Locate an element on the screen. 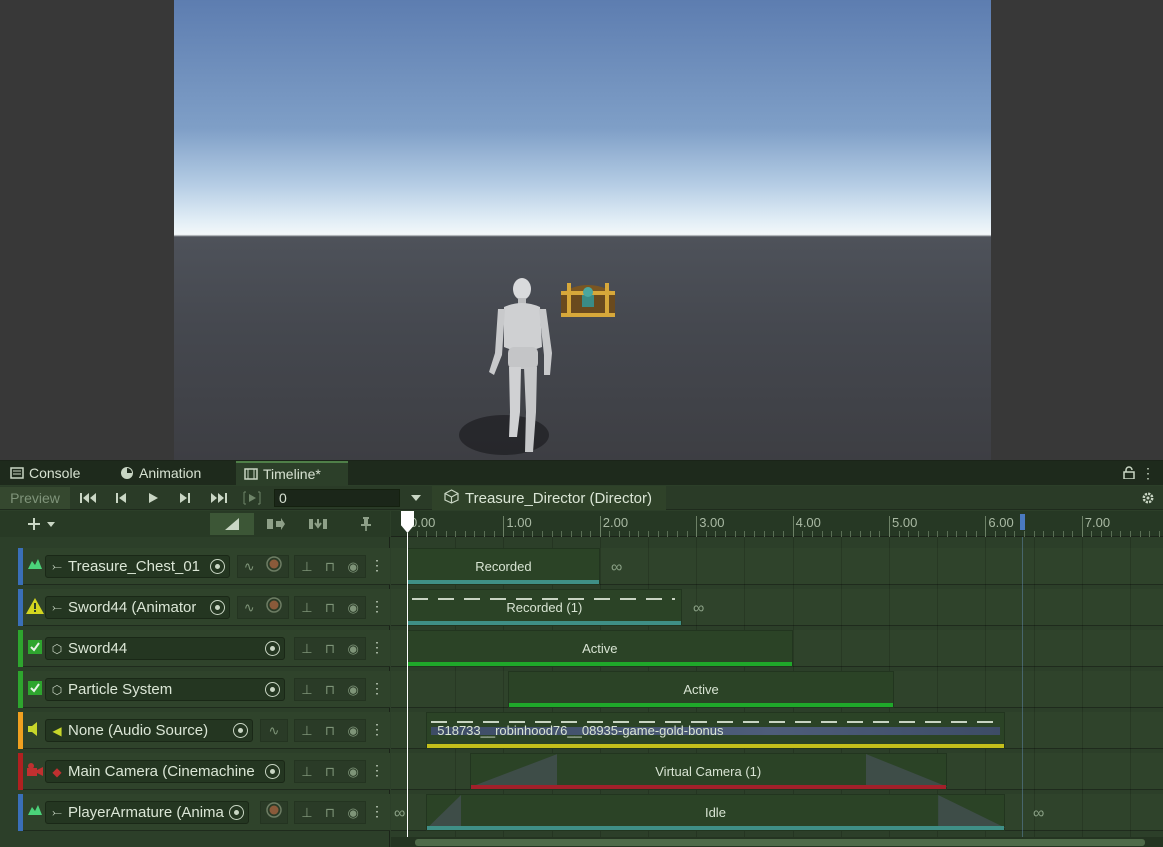 This screenshot has height=847, width=1163. tab-animation: Animation is located at coordinates (160, 473).